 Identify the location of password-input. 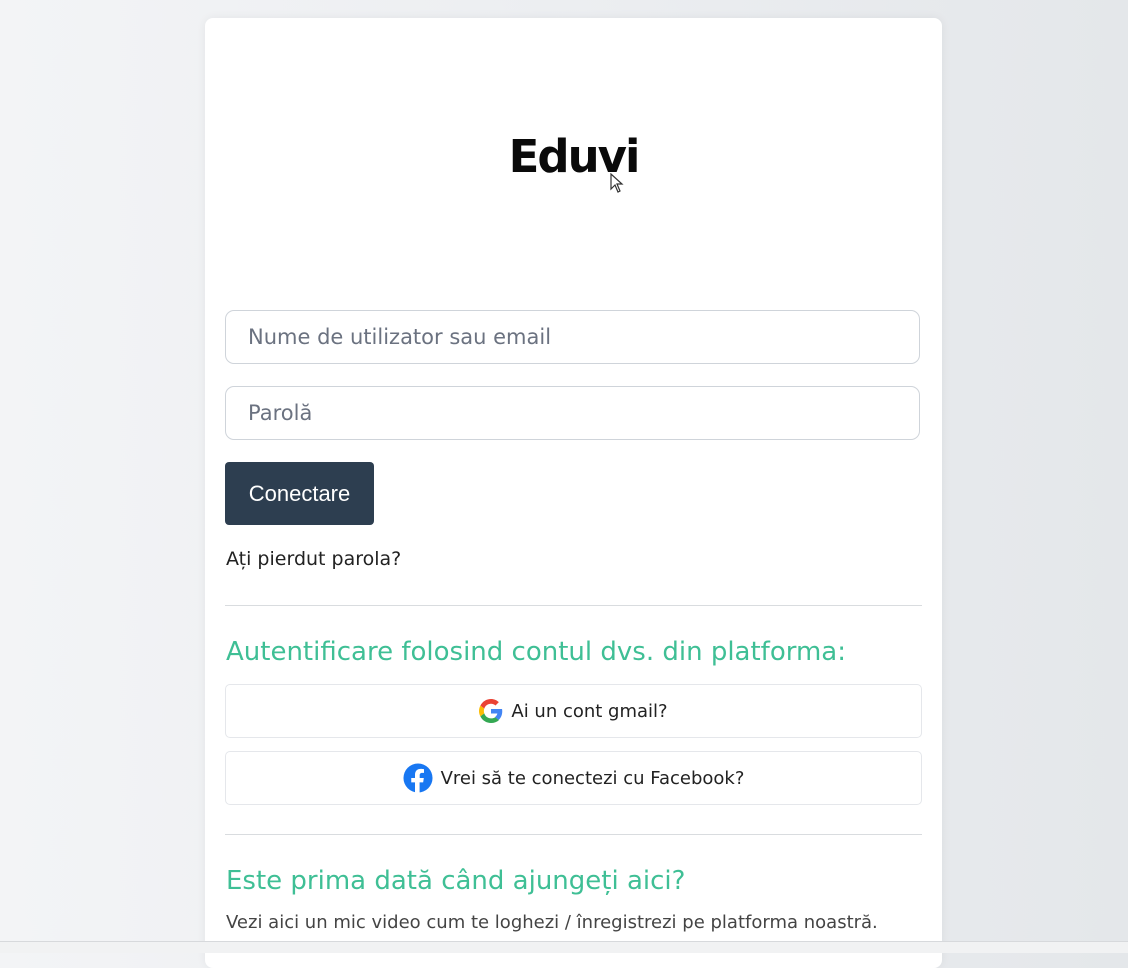
(572, 413).